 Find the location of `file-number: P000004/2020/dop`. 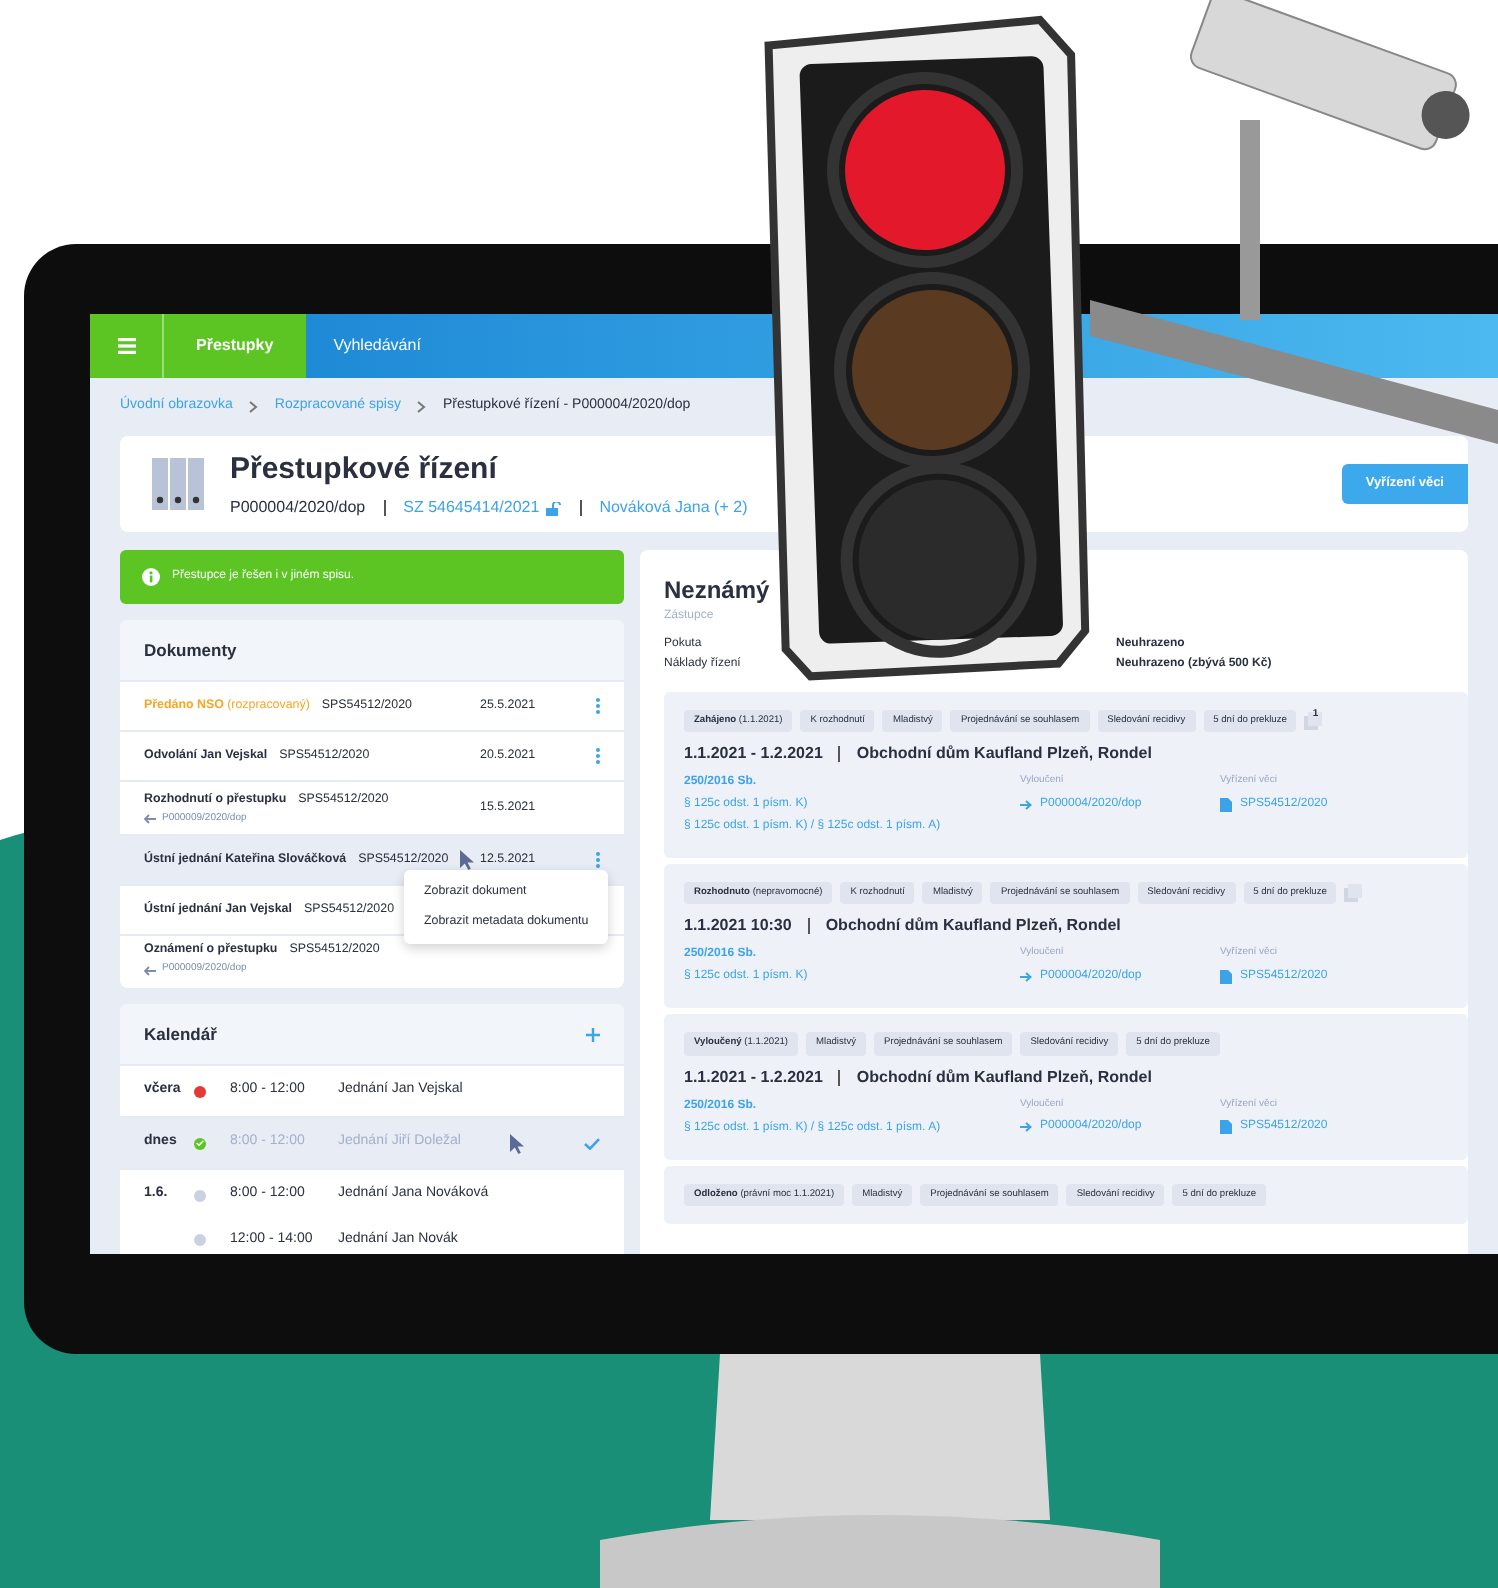

file-number: P000004/2020/dop is located at coordinates (298, 508).